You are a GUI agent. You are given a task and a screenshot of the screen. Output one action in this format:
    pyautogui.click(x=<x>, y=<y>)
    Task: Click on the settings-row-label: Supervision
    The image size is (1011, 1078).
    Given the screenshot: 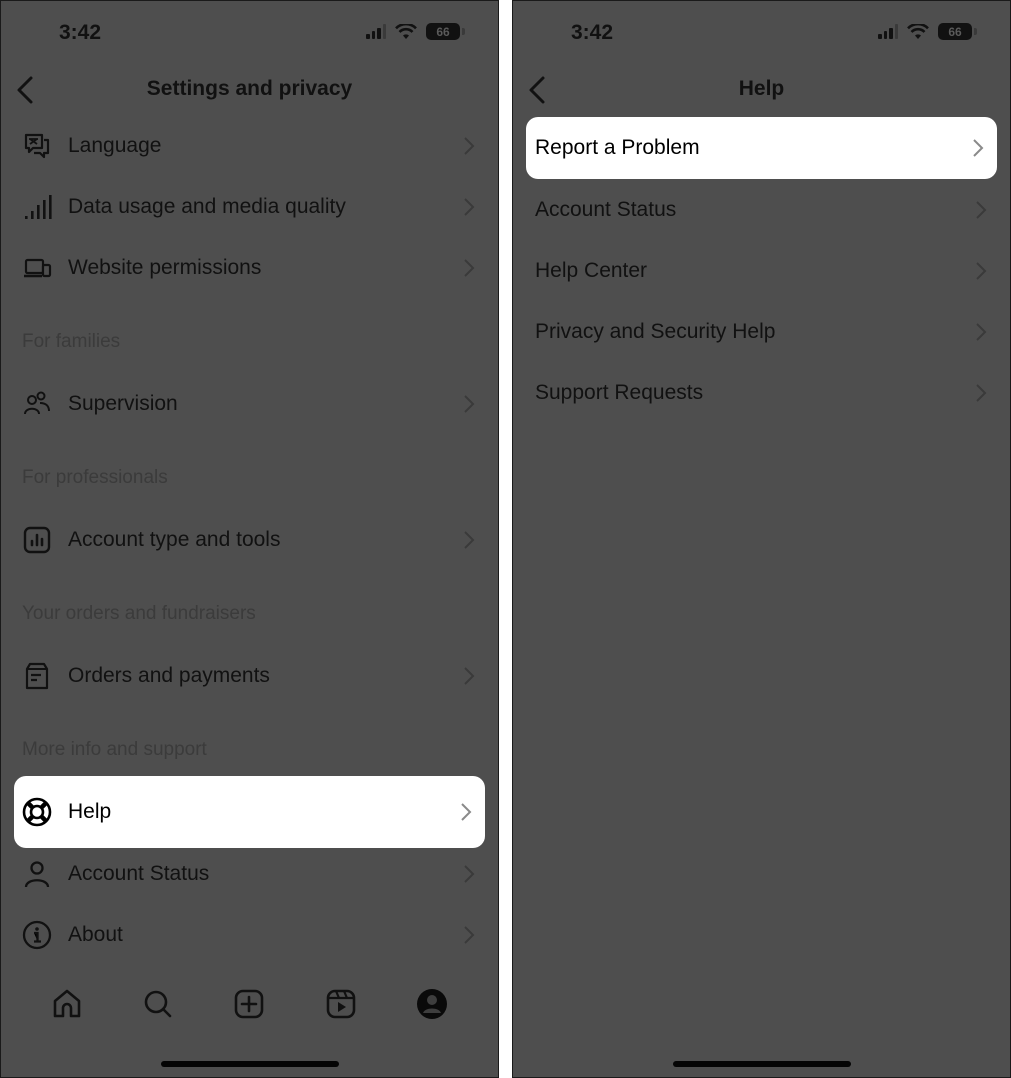 What is the action you would take?
    pyautogui.click(x=123, y=403)
    